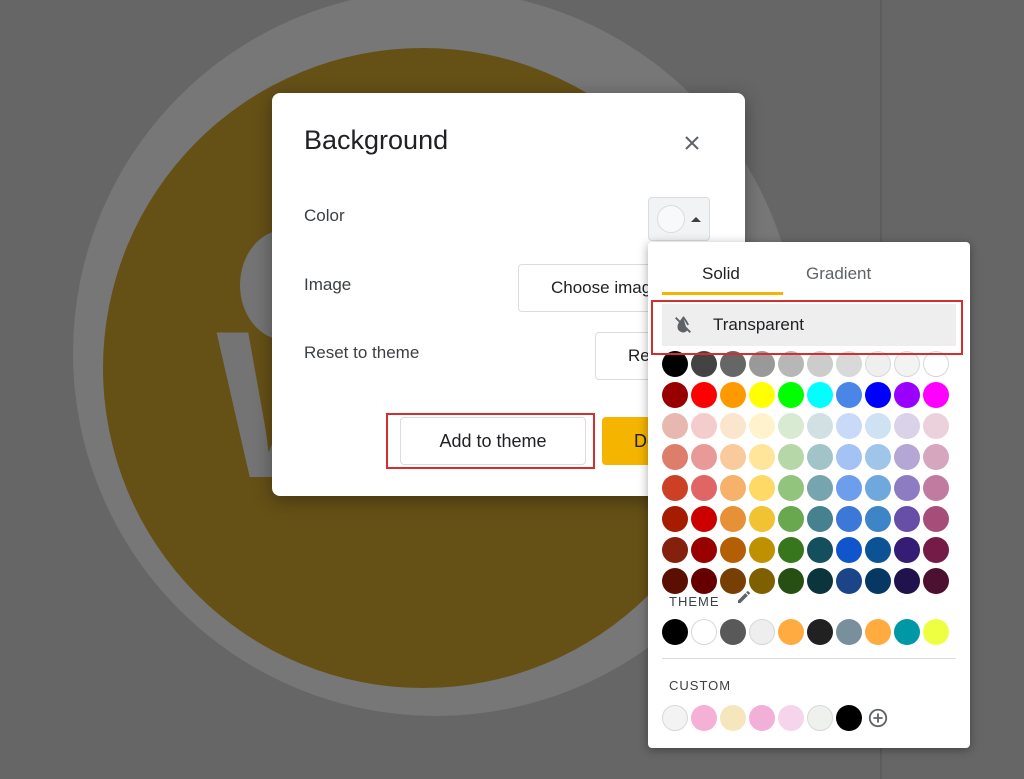 Image resolution: width=1024 pixels, height=779 pixels. I want to click on color-swatch-r5-c4, so click(791, 519).